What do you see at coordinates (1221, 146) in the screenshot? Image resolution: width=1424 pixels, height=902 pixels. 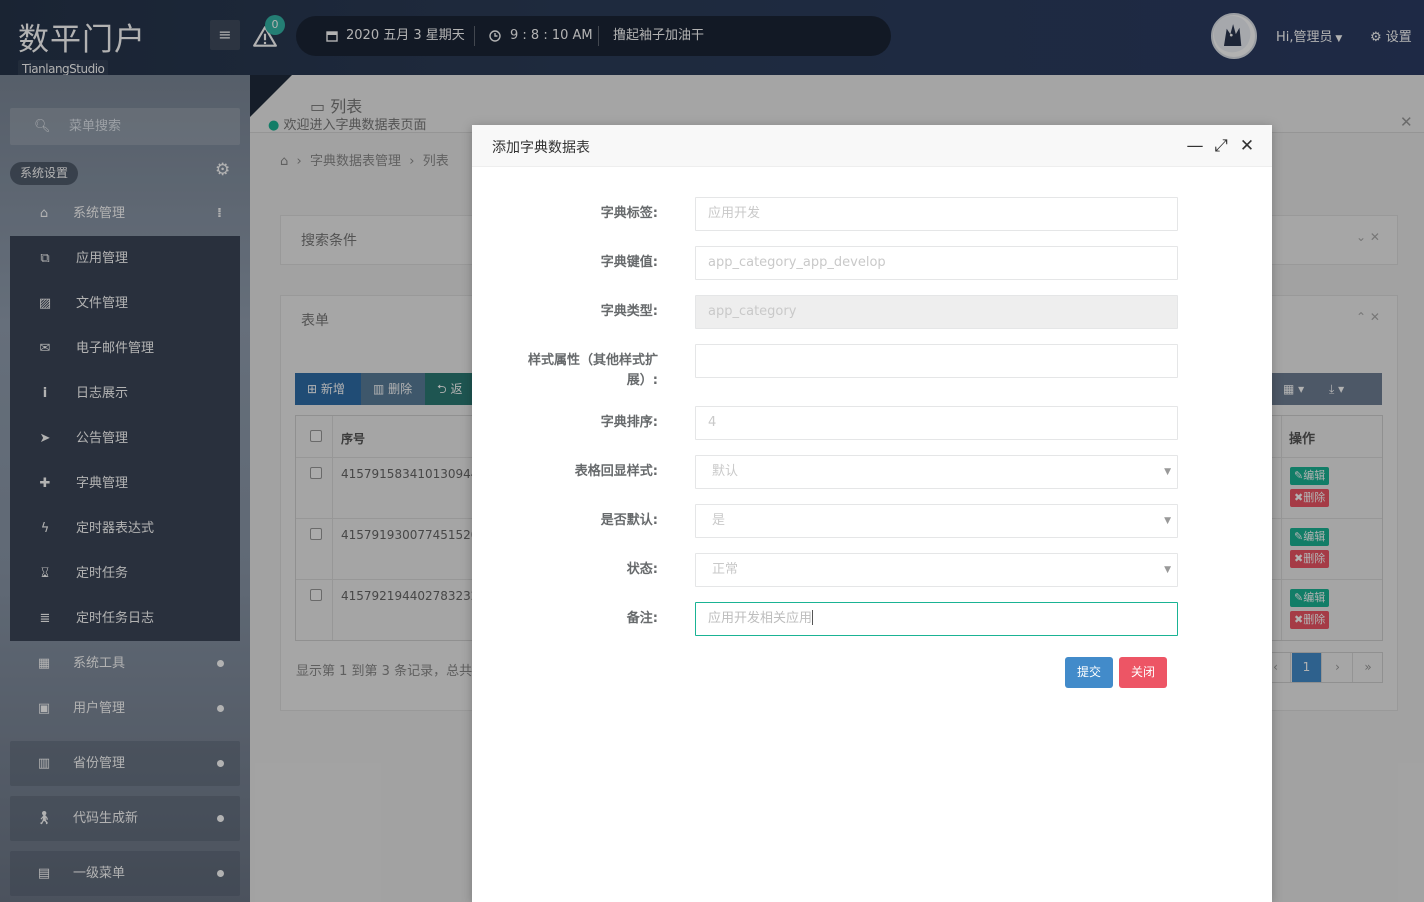 I see `maximize-icon: ⤢` at bounding box center [1221, 146].